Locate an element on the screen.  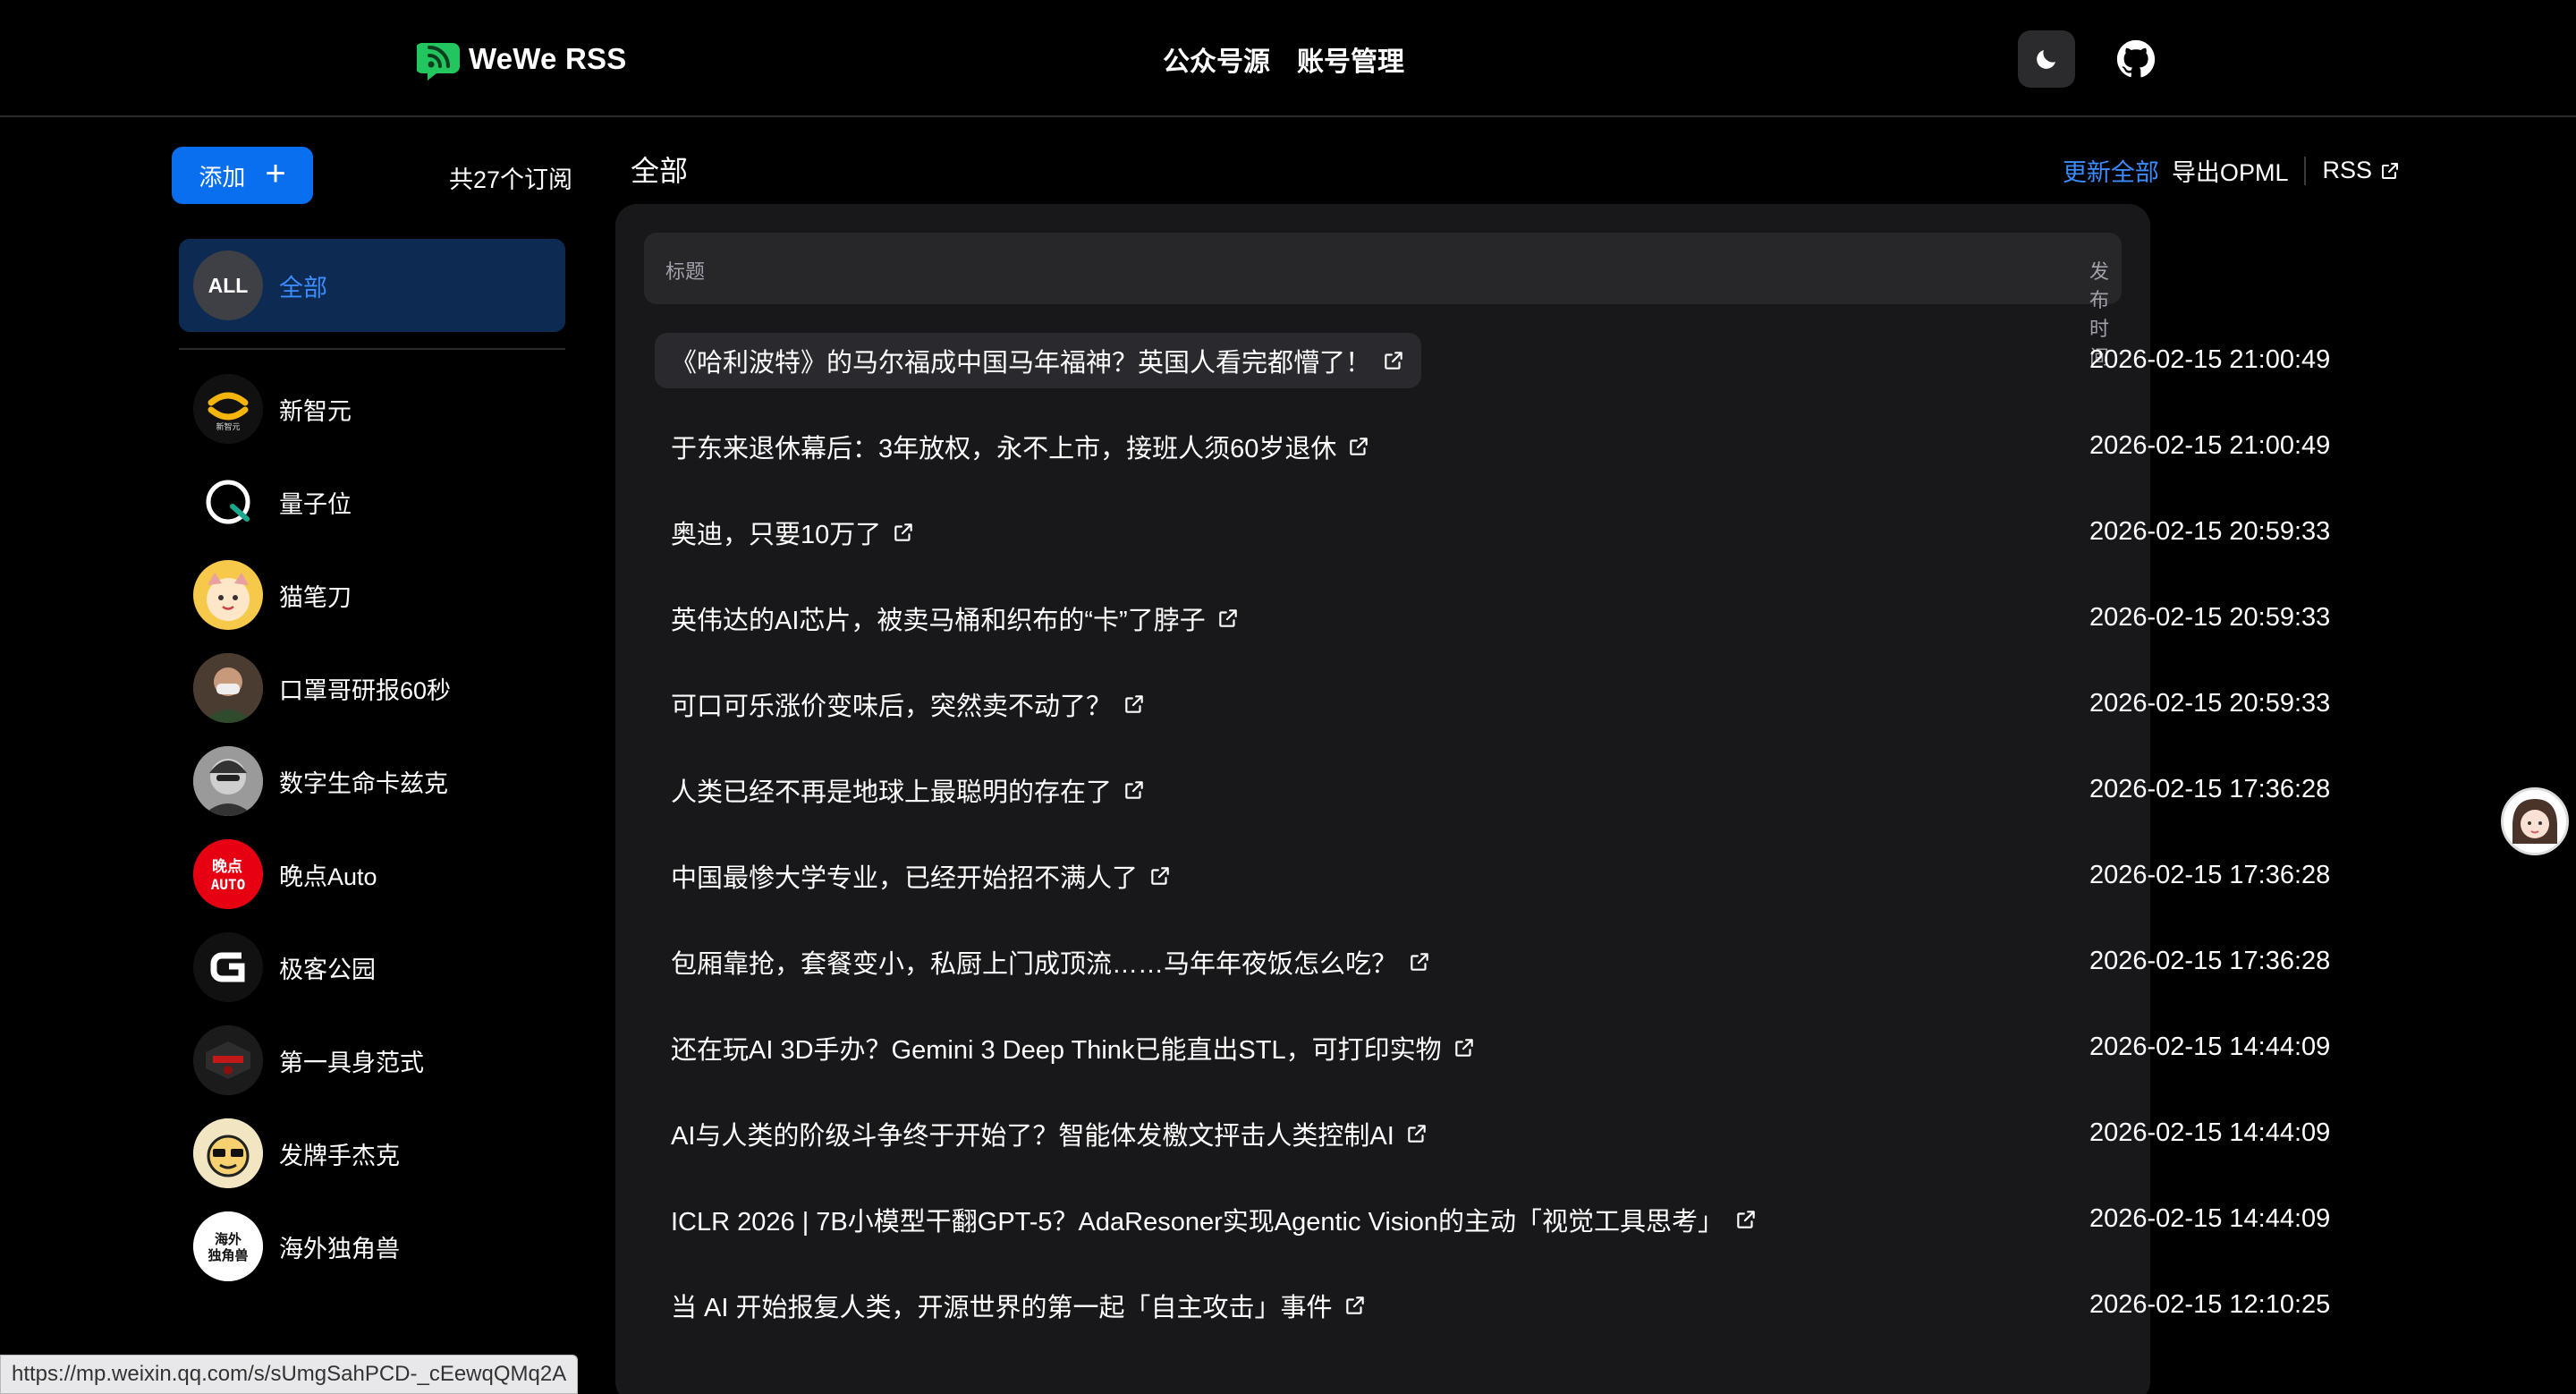
sidebar-item-all: ALL 全部 is located at coordinates (372, 286).